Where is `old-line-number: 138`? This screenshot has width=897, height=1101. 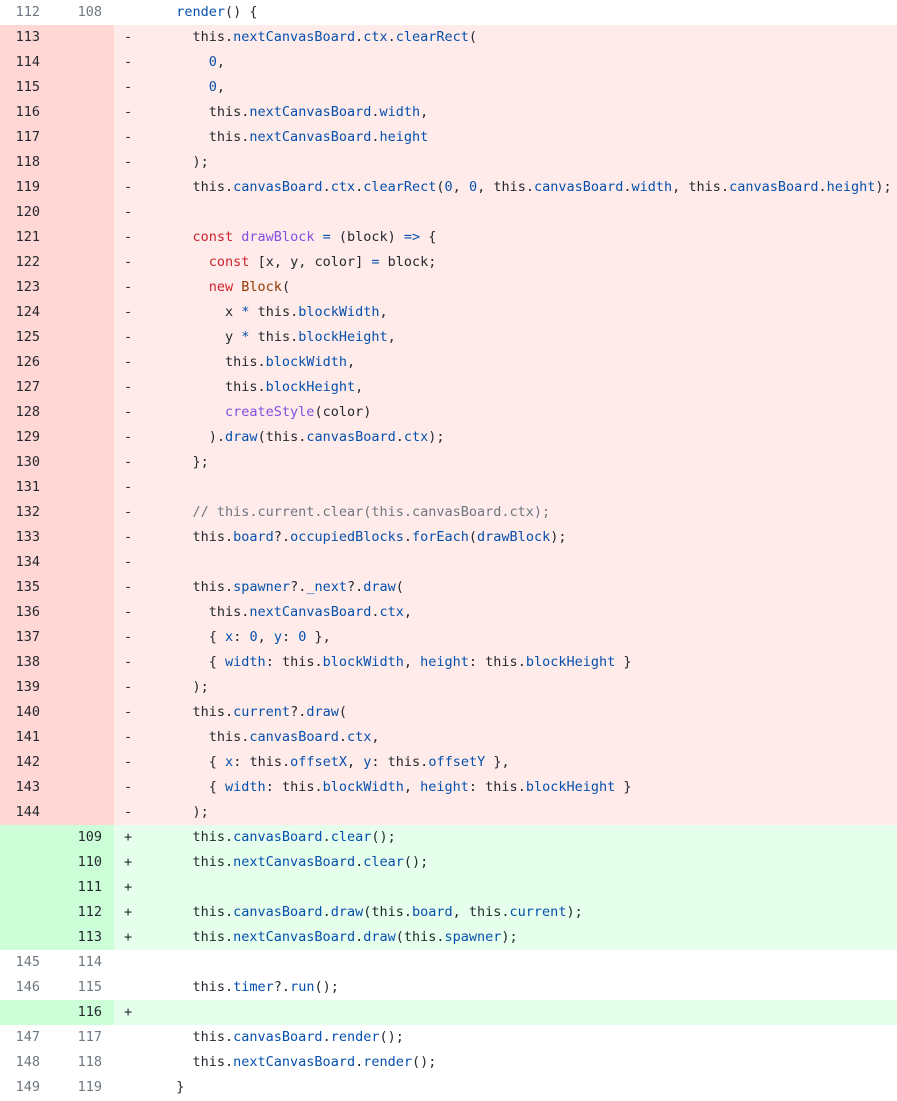 old-line-number: 138 is located at coordinates (28, 662).